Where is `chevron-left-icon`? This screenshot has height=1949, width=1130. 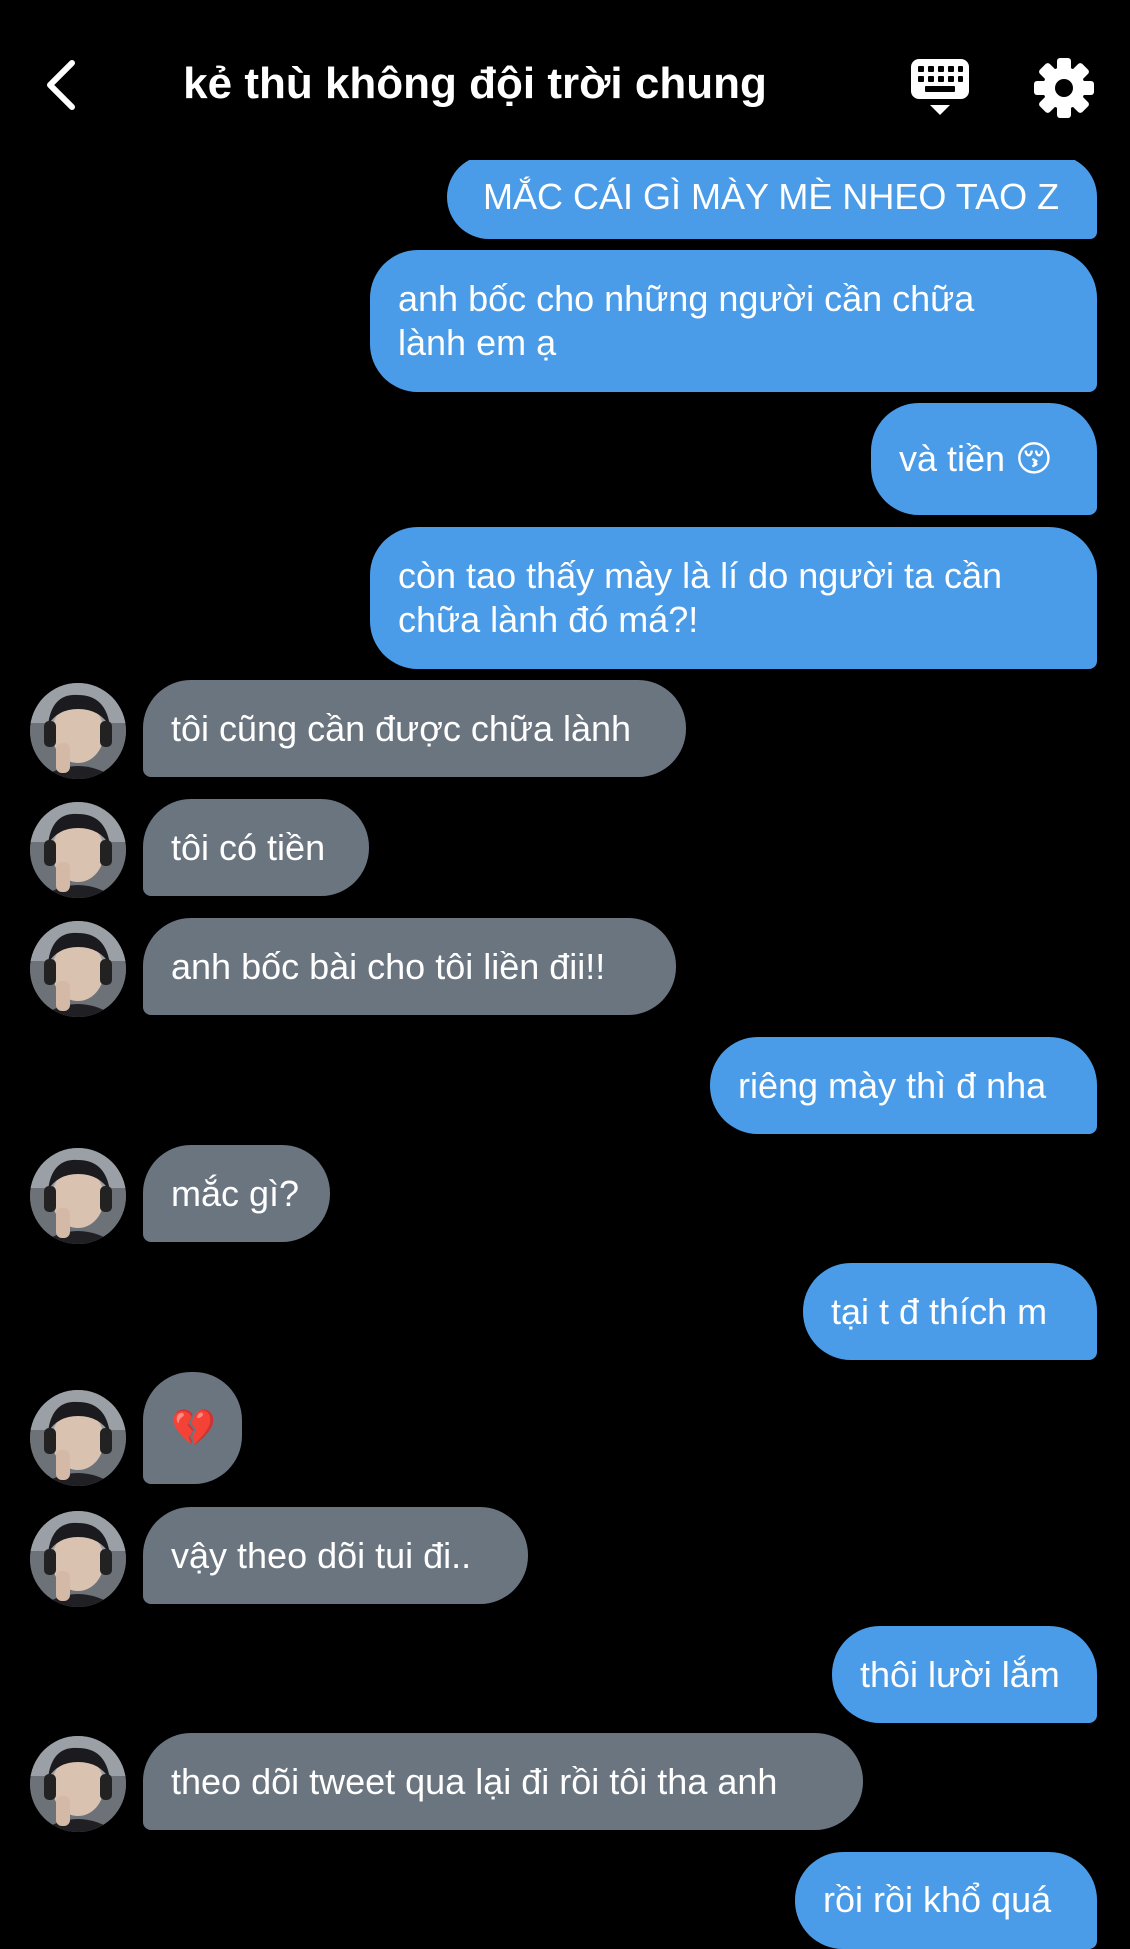
chevron-left-icon is located at coordinates (61, 85).